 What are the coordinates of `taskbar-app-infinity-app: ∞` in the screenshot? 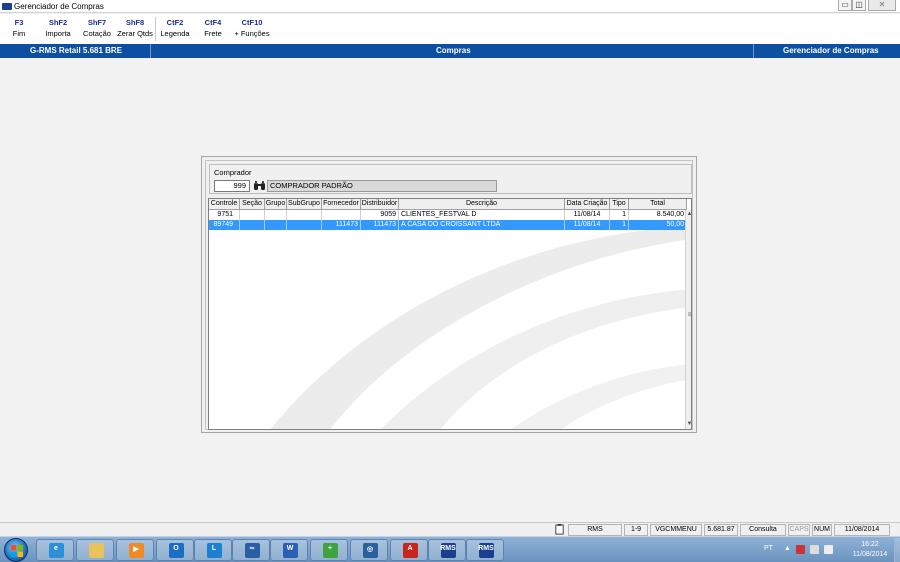 It's located at (251, 550).